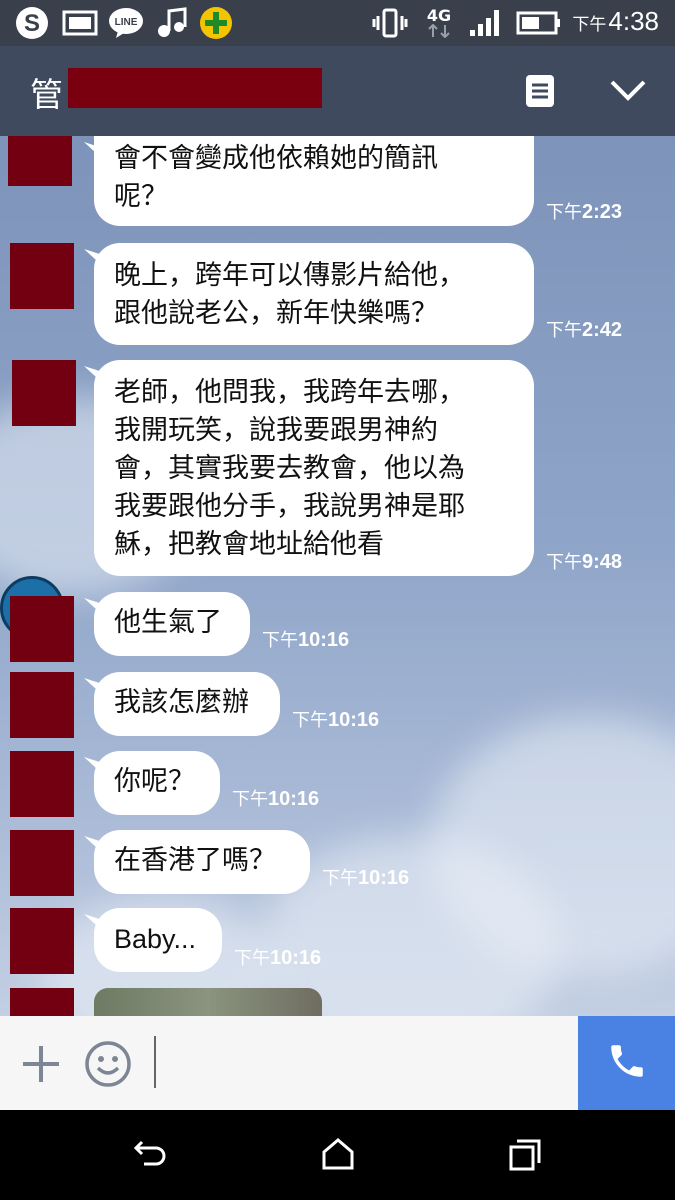  Describe the element at coordinates (486, 23) in the screenshot. I see `signal-icon` at that location.